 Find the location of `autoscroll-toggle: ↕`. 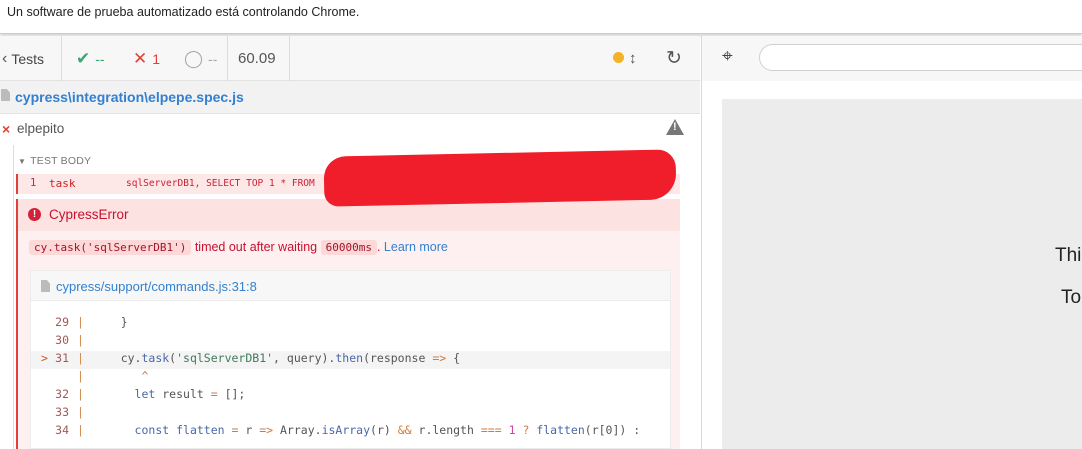

autoscroll-toggle: ↕ is located at coordinates (633, 58).